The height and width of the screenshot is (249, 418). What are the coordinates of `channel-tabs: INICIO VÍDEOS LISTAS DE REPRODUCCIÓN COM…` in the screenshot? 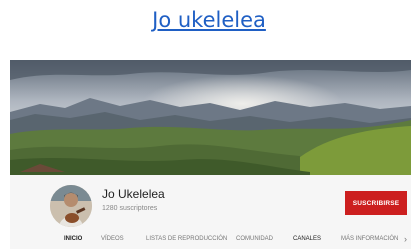 It's located at (210, 240).